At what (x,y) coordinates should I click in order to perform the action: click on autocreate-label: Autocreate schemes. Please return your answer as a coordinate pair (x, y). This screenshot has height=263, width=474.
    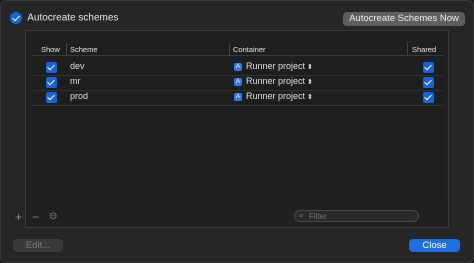
    Looking at the image, I should click on (73, 18).